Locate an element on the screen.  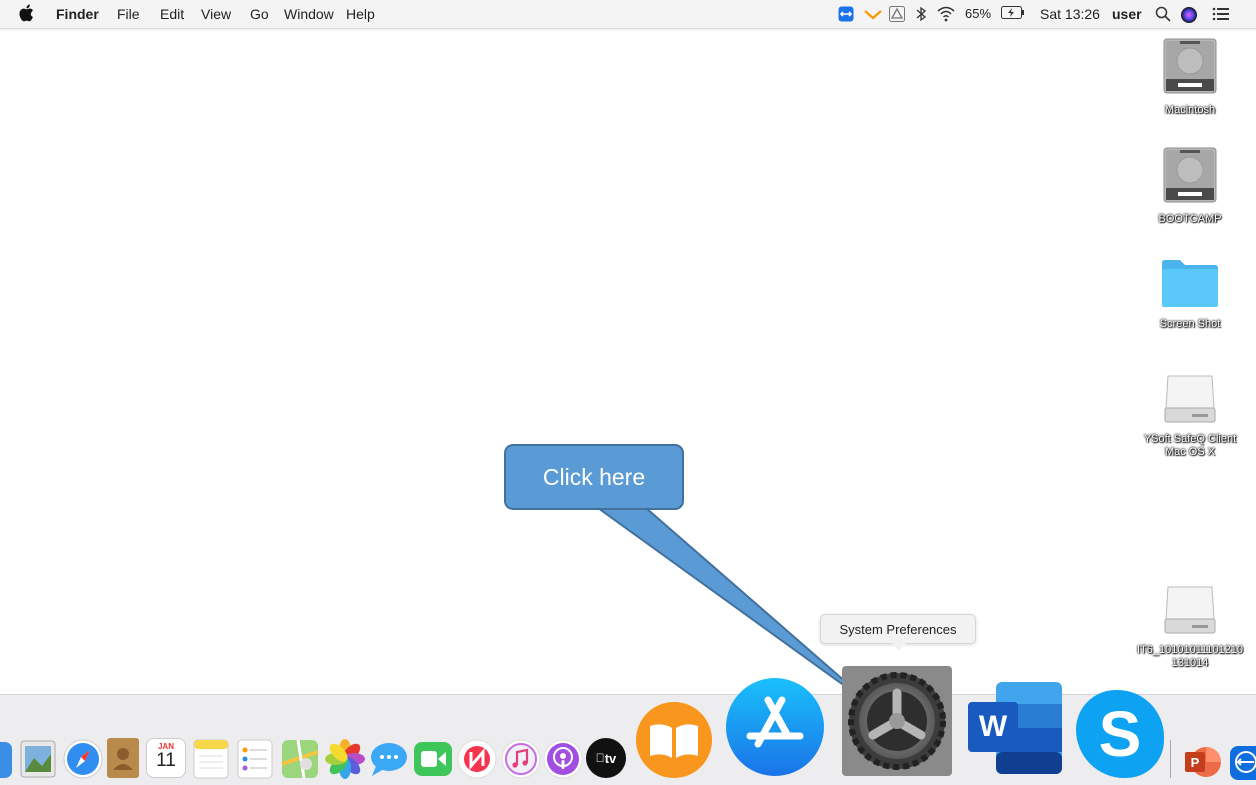
gear-icon is located at coordinates (897, 721).